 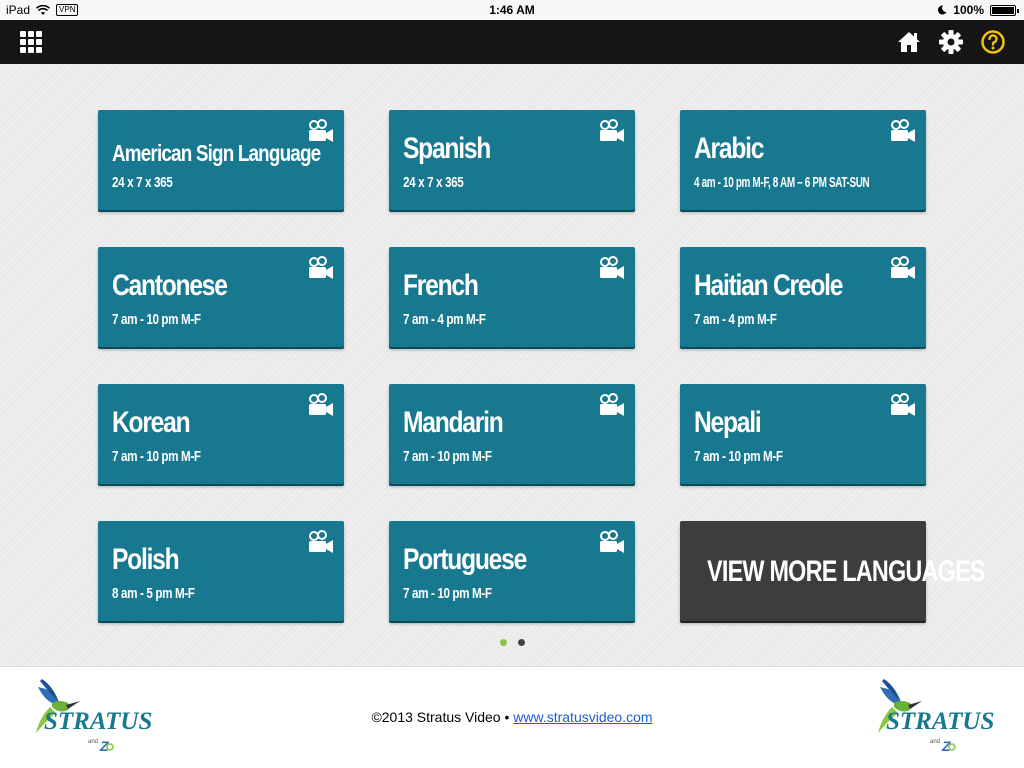 I want to click on language-tile-spanish: Spanish 24 x 7 x 365, so click(x=512, y=160).